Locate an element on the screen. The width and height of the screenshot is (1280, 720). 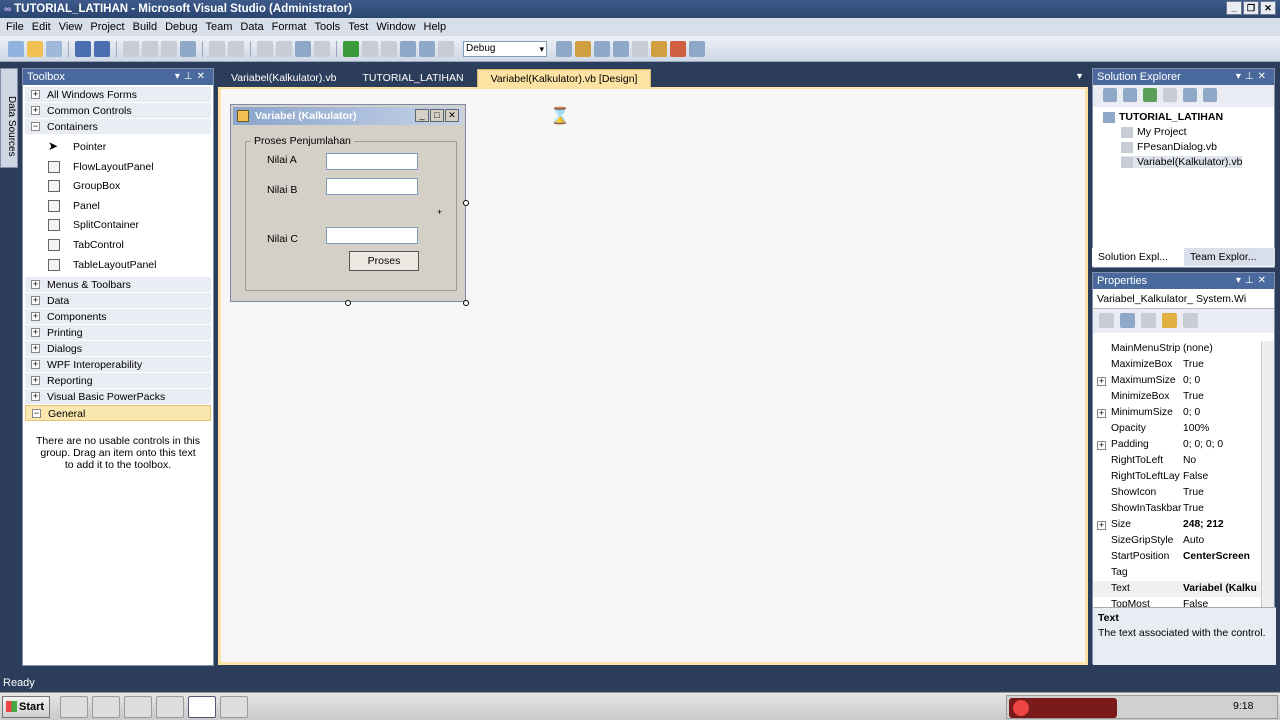
menu-view: View is located at coordinates (71, 27).